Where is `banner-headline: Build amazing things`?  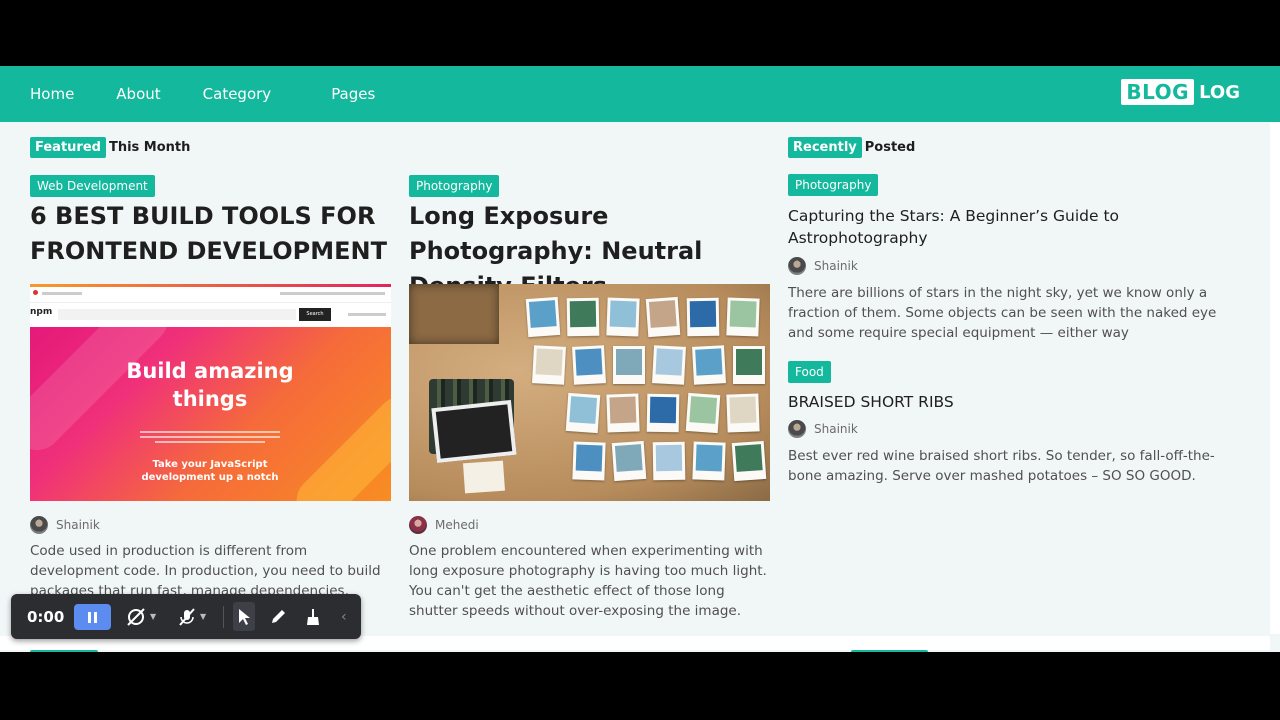
banner-headline: Build amazing things is located at coordinates (210, 385).